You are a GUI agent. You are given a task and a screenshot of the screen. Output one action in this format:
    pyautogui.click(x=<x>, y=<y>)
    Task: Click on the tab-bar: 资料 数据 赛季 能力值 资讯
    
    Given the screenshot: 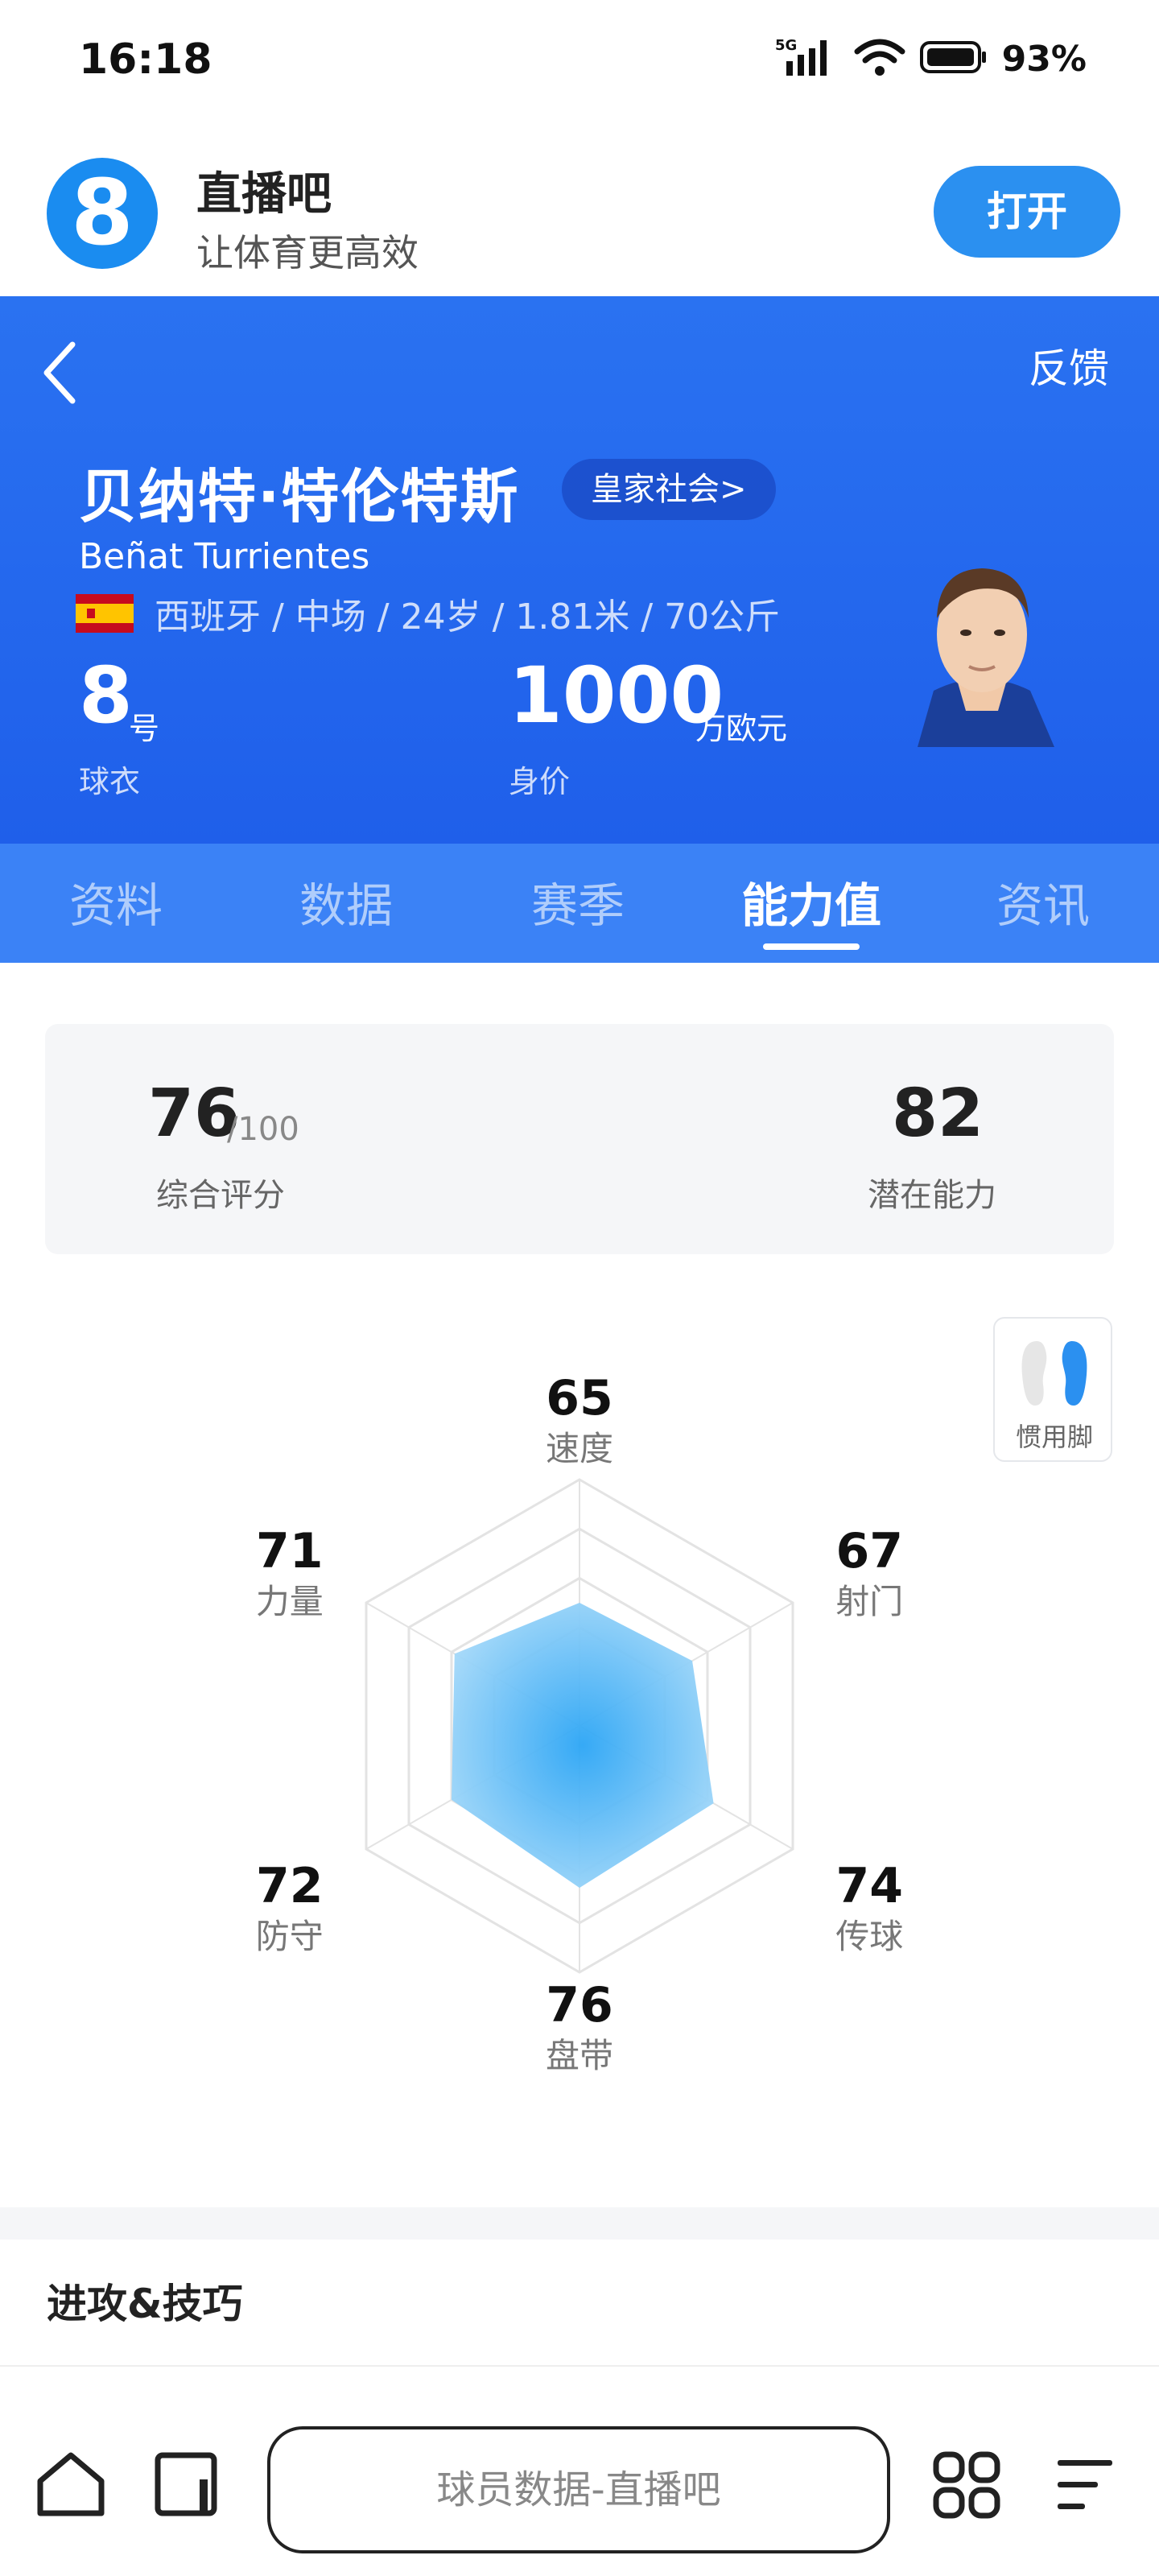 What is the action you would take?
    pyautogui.click(x=579, y=903)
    